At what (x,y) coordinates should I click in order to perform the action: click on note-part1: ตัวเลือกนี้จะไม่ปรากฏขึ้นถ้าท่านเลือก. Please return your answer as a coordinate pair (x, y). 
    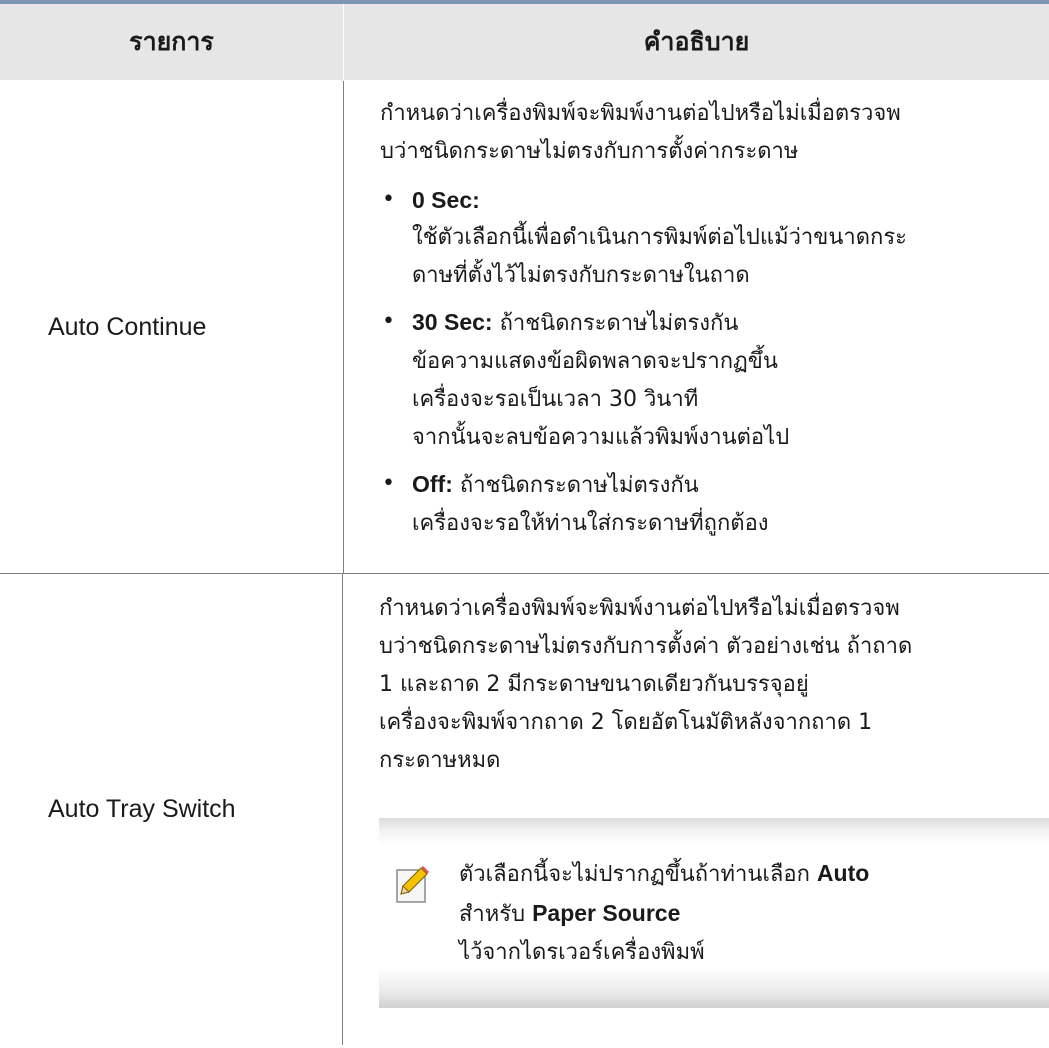
    Looking at the image, I should click on (634, 874).